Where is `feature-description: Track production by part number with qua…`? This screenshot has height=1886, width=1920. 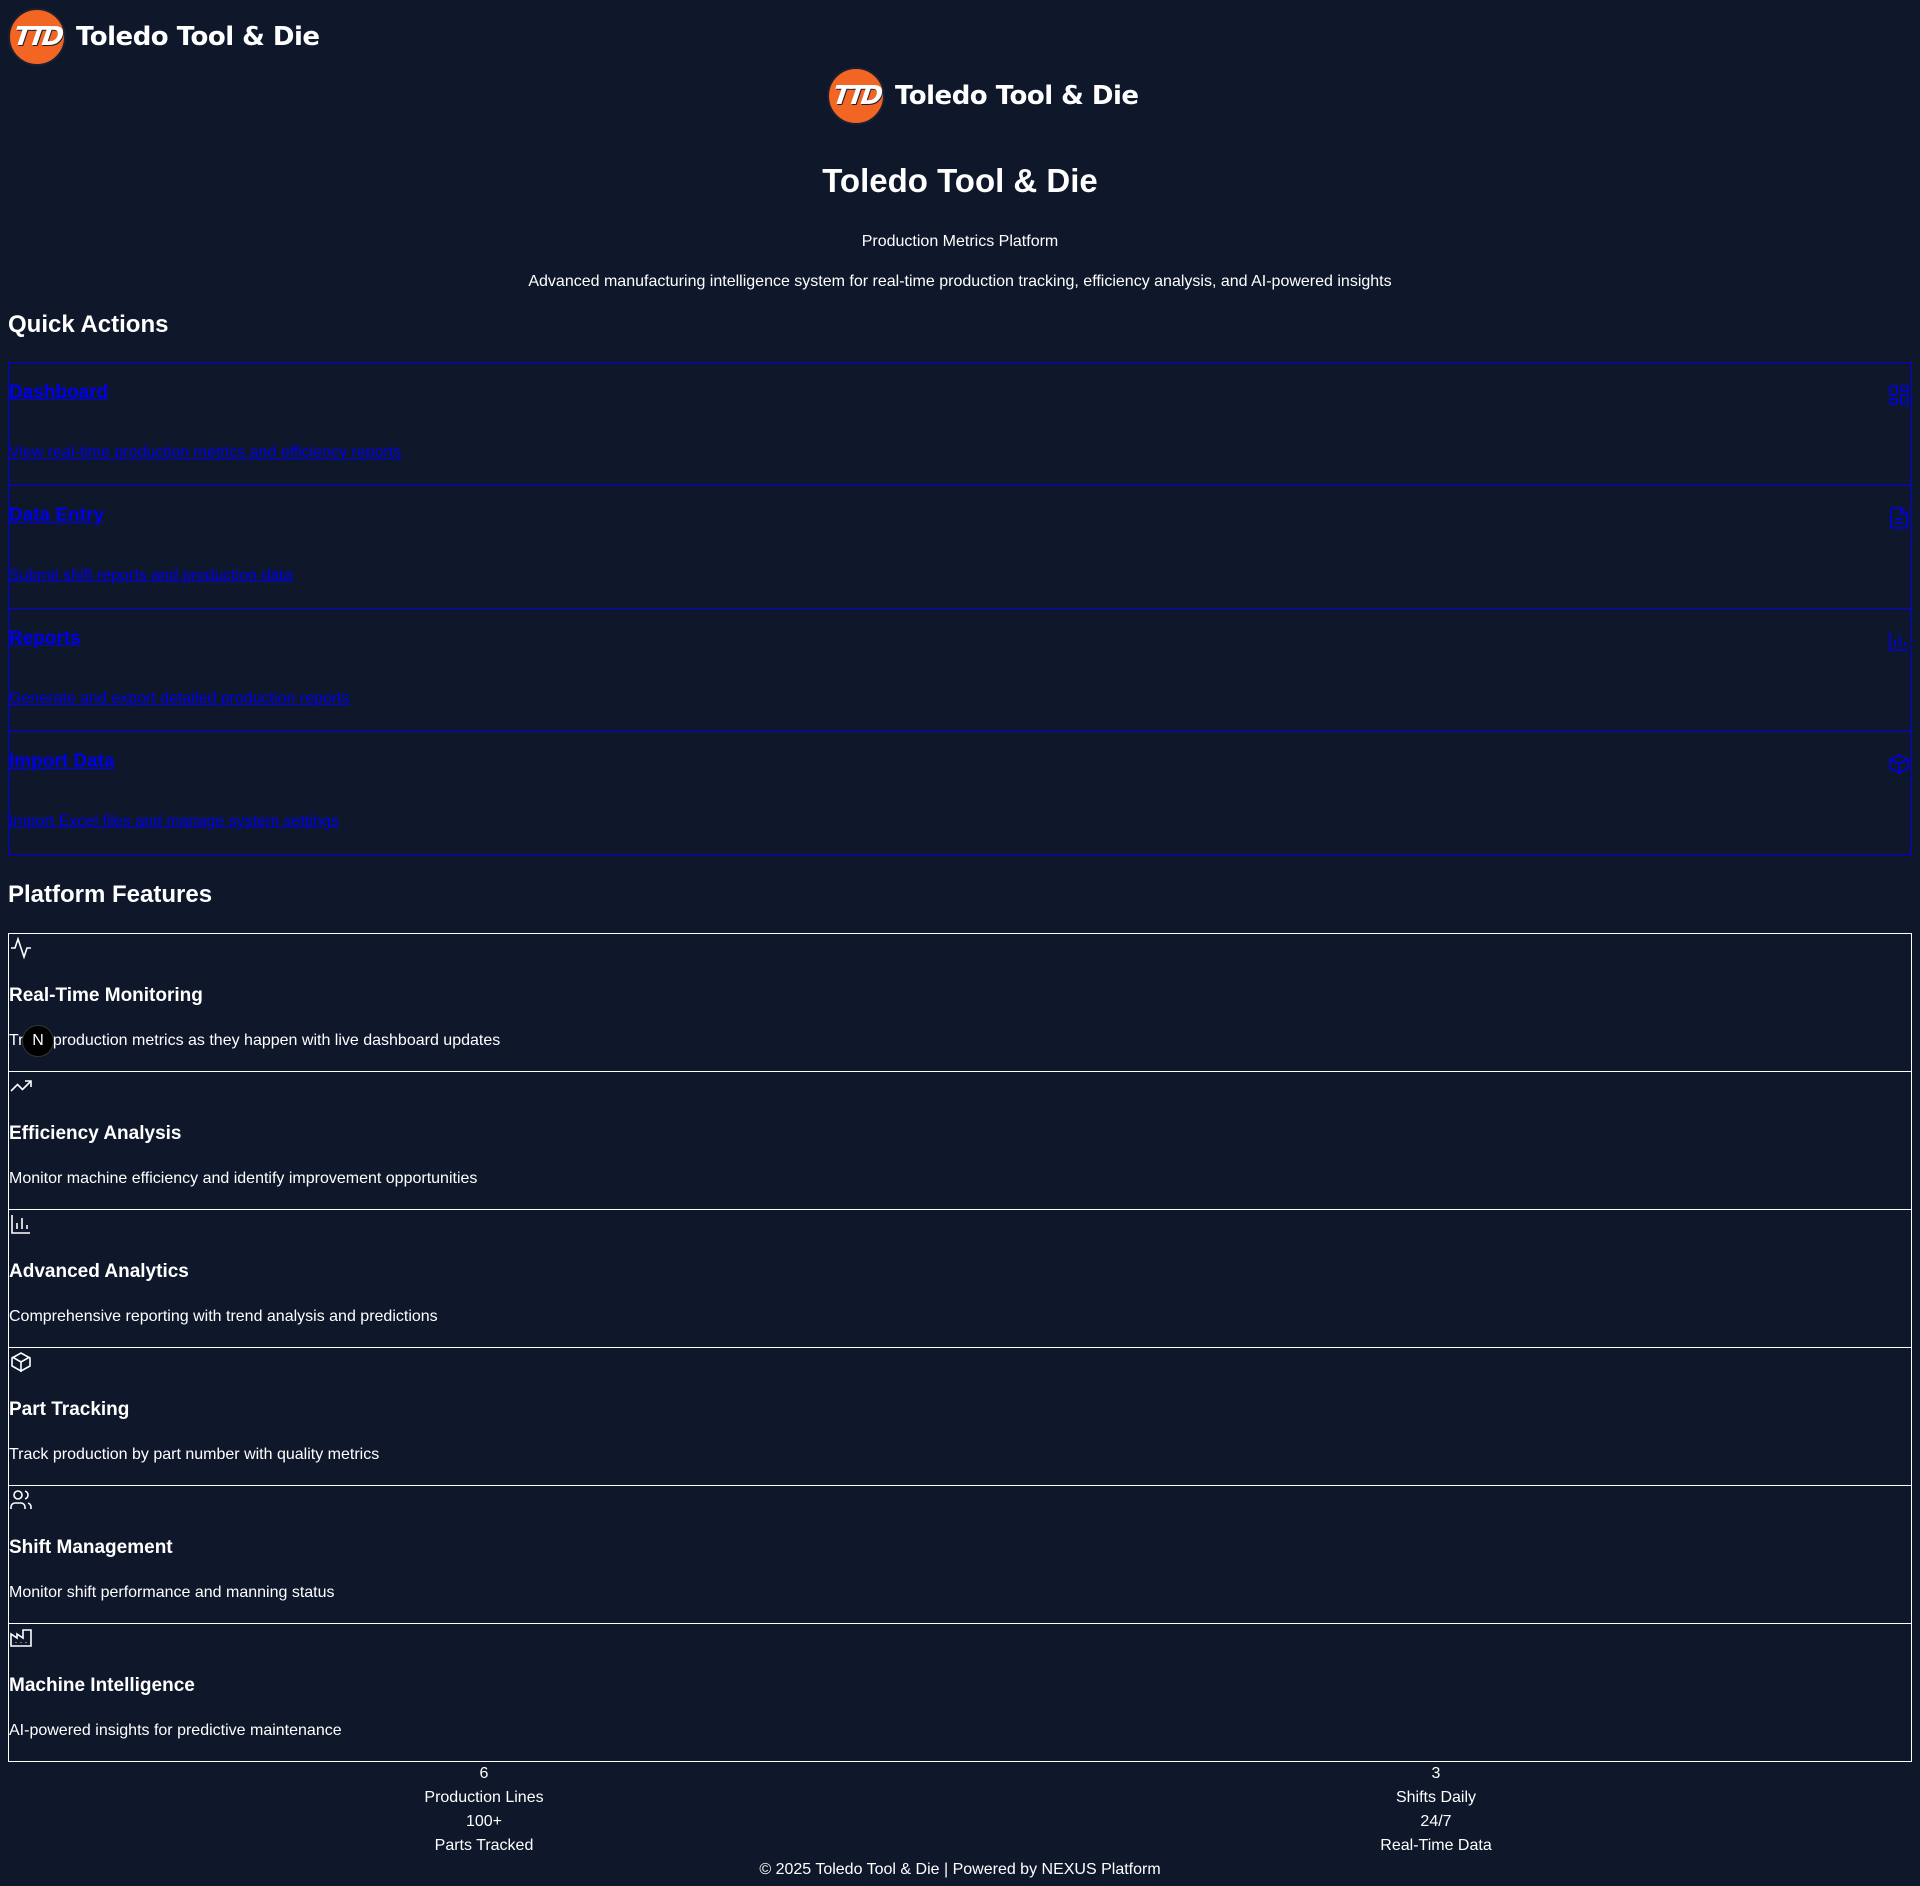 feature-description: Track production by part number with qua… is located at coordinates (194, 1454).